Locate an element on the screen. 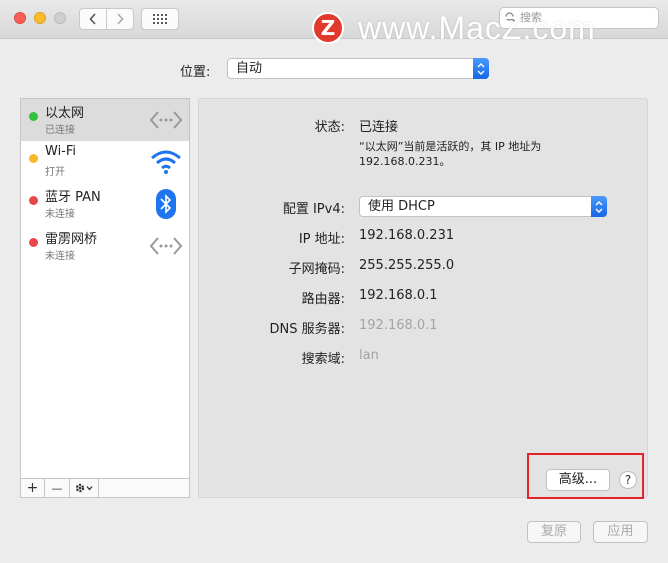 The image size is (668, 563). service-item-wifi: Wi-Fi 打开 is located at coordinates (105, 162).